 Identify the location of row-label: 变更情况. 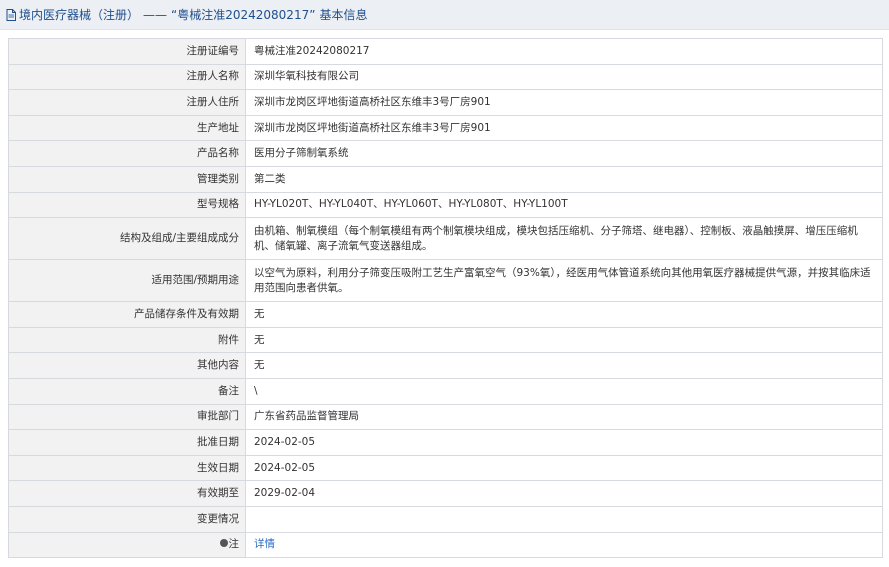
(127, 519).